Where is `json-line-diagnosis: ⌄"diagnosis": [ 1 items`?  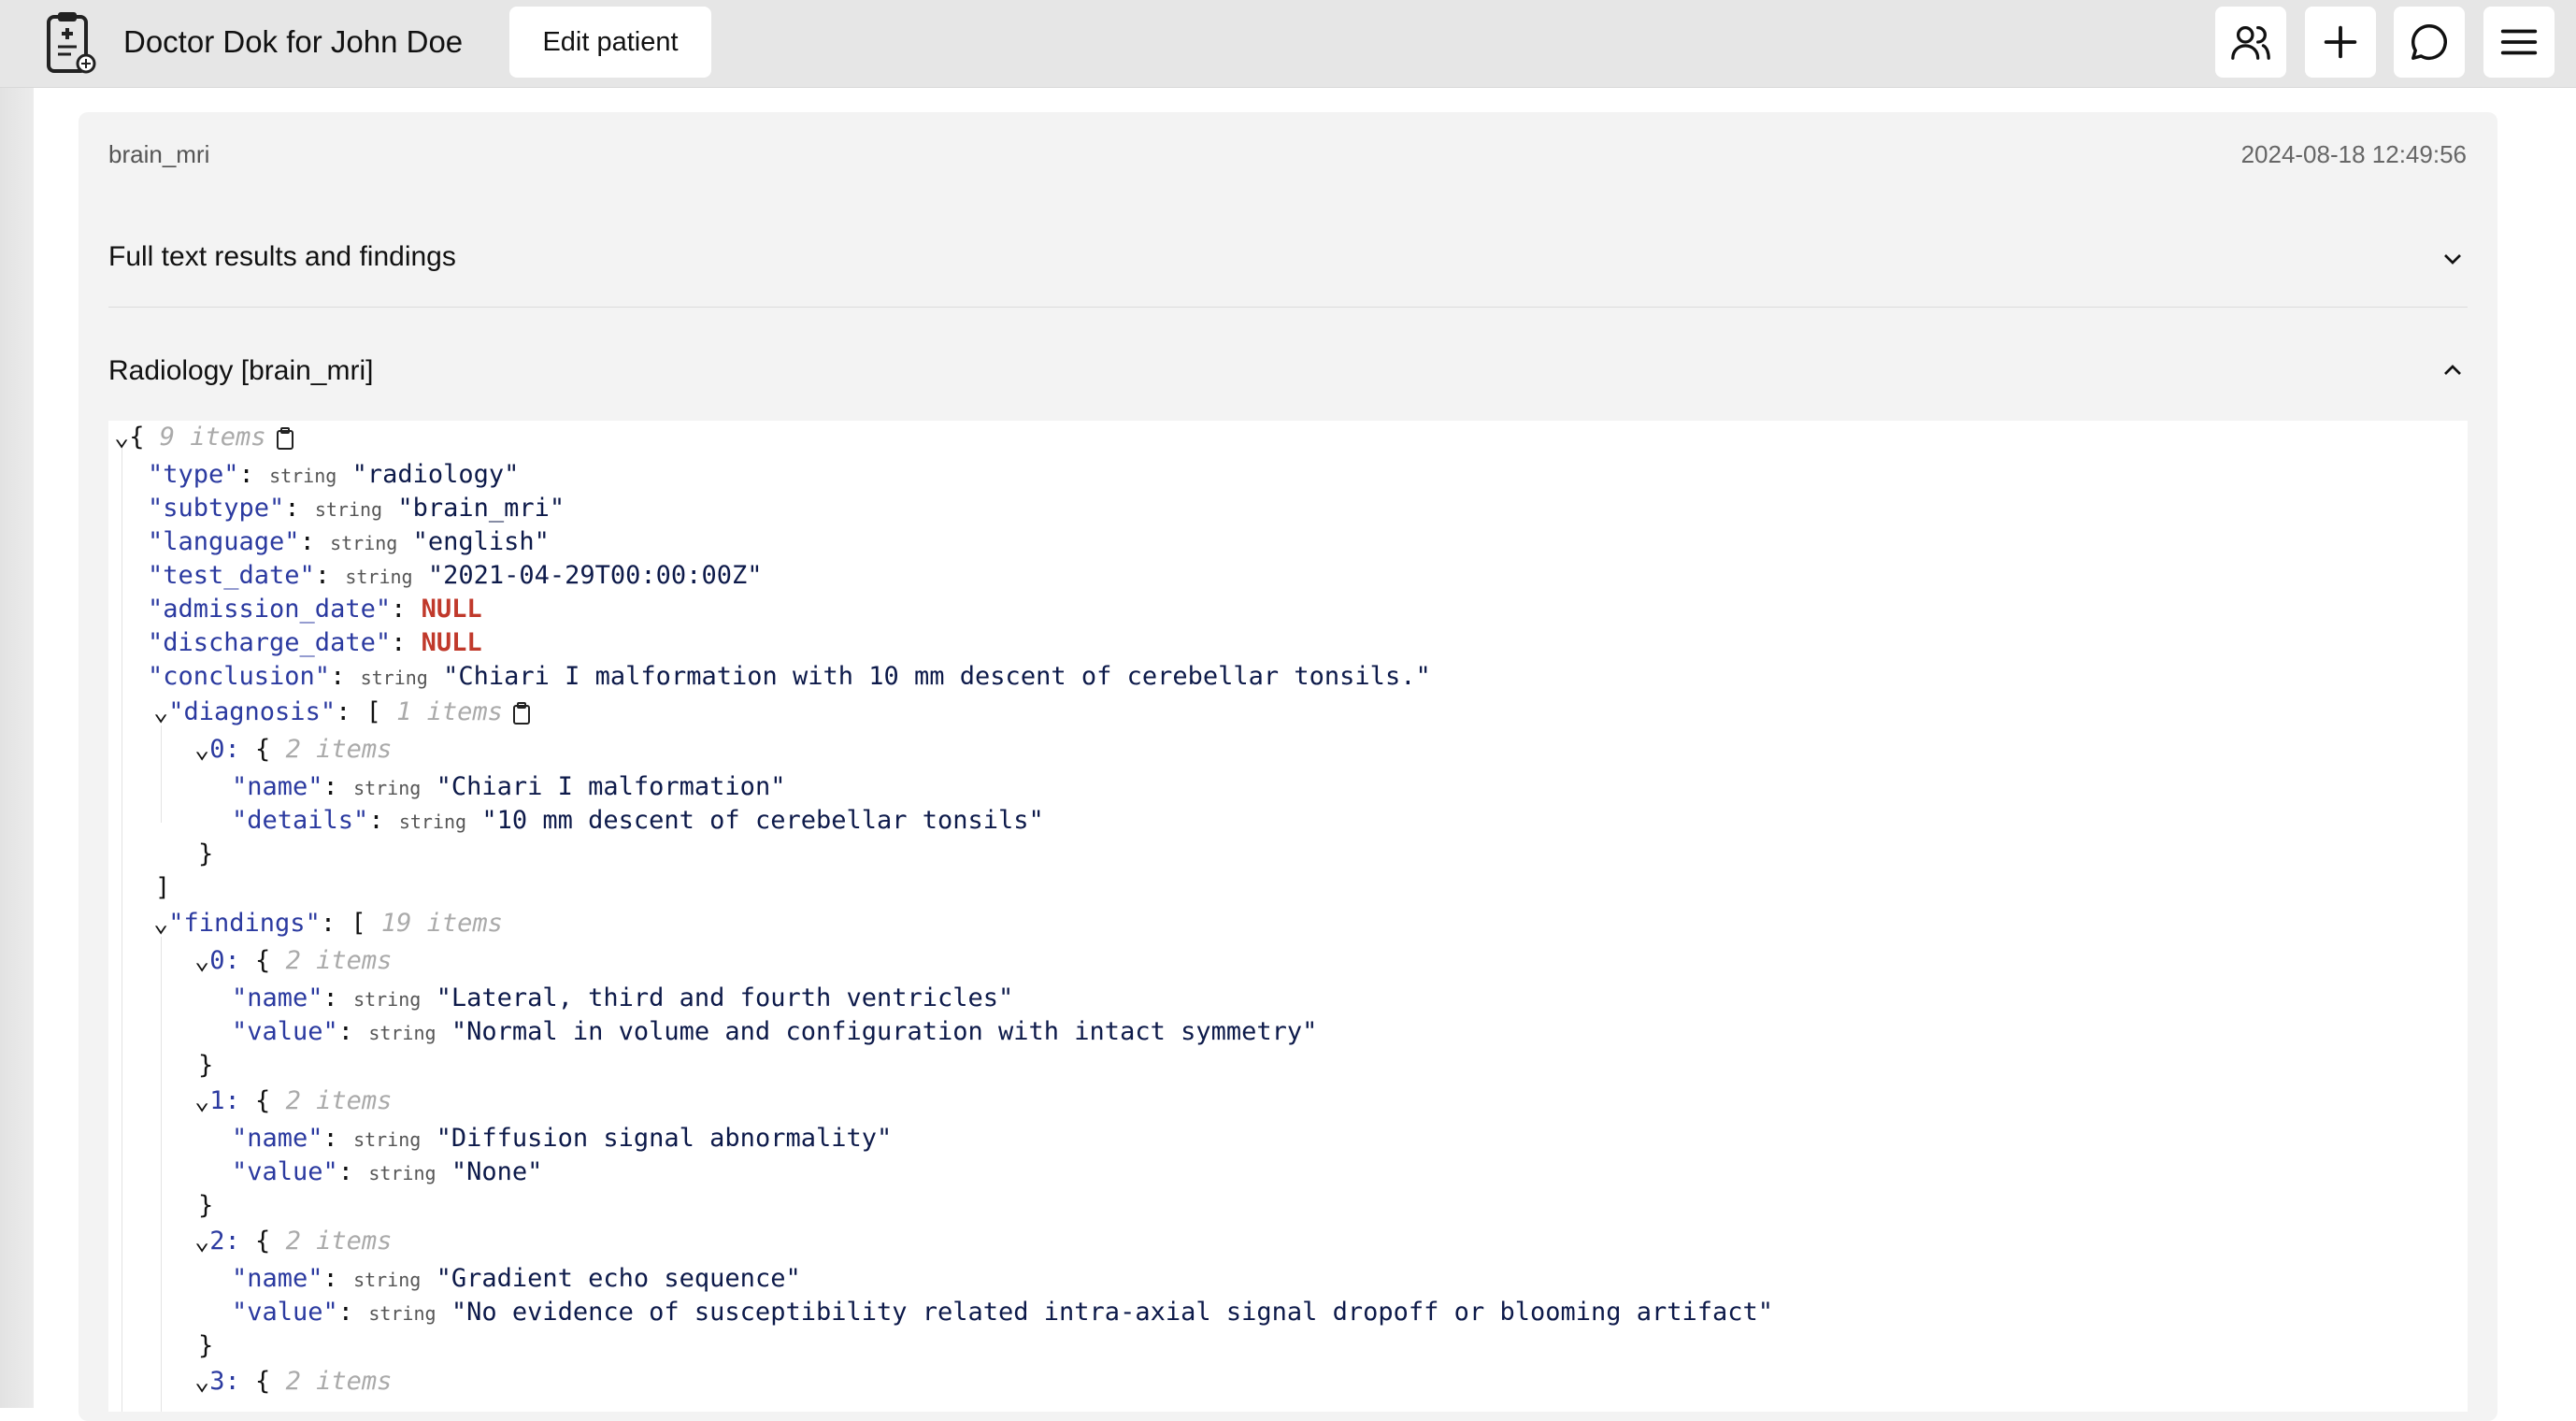 json-line-diagnosis: ⌄"diagnosis": [ 1 items is located at coordinates (343, 712).